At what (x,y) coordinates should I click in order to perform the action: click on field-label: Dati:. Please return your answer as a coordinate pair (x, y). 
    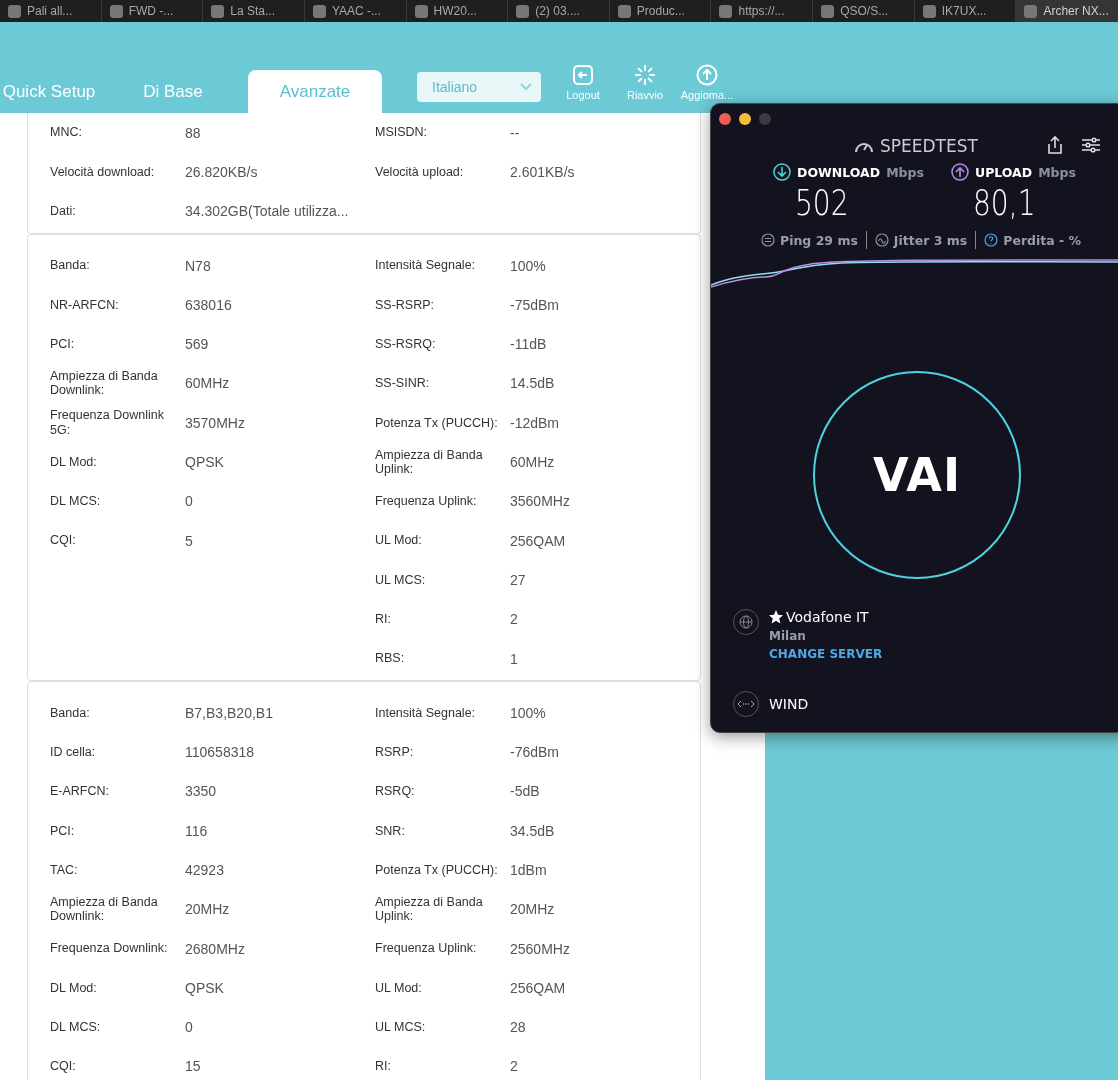
    Looking at the image, I should click on (63, 211).